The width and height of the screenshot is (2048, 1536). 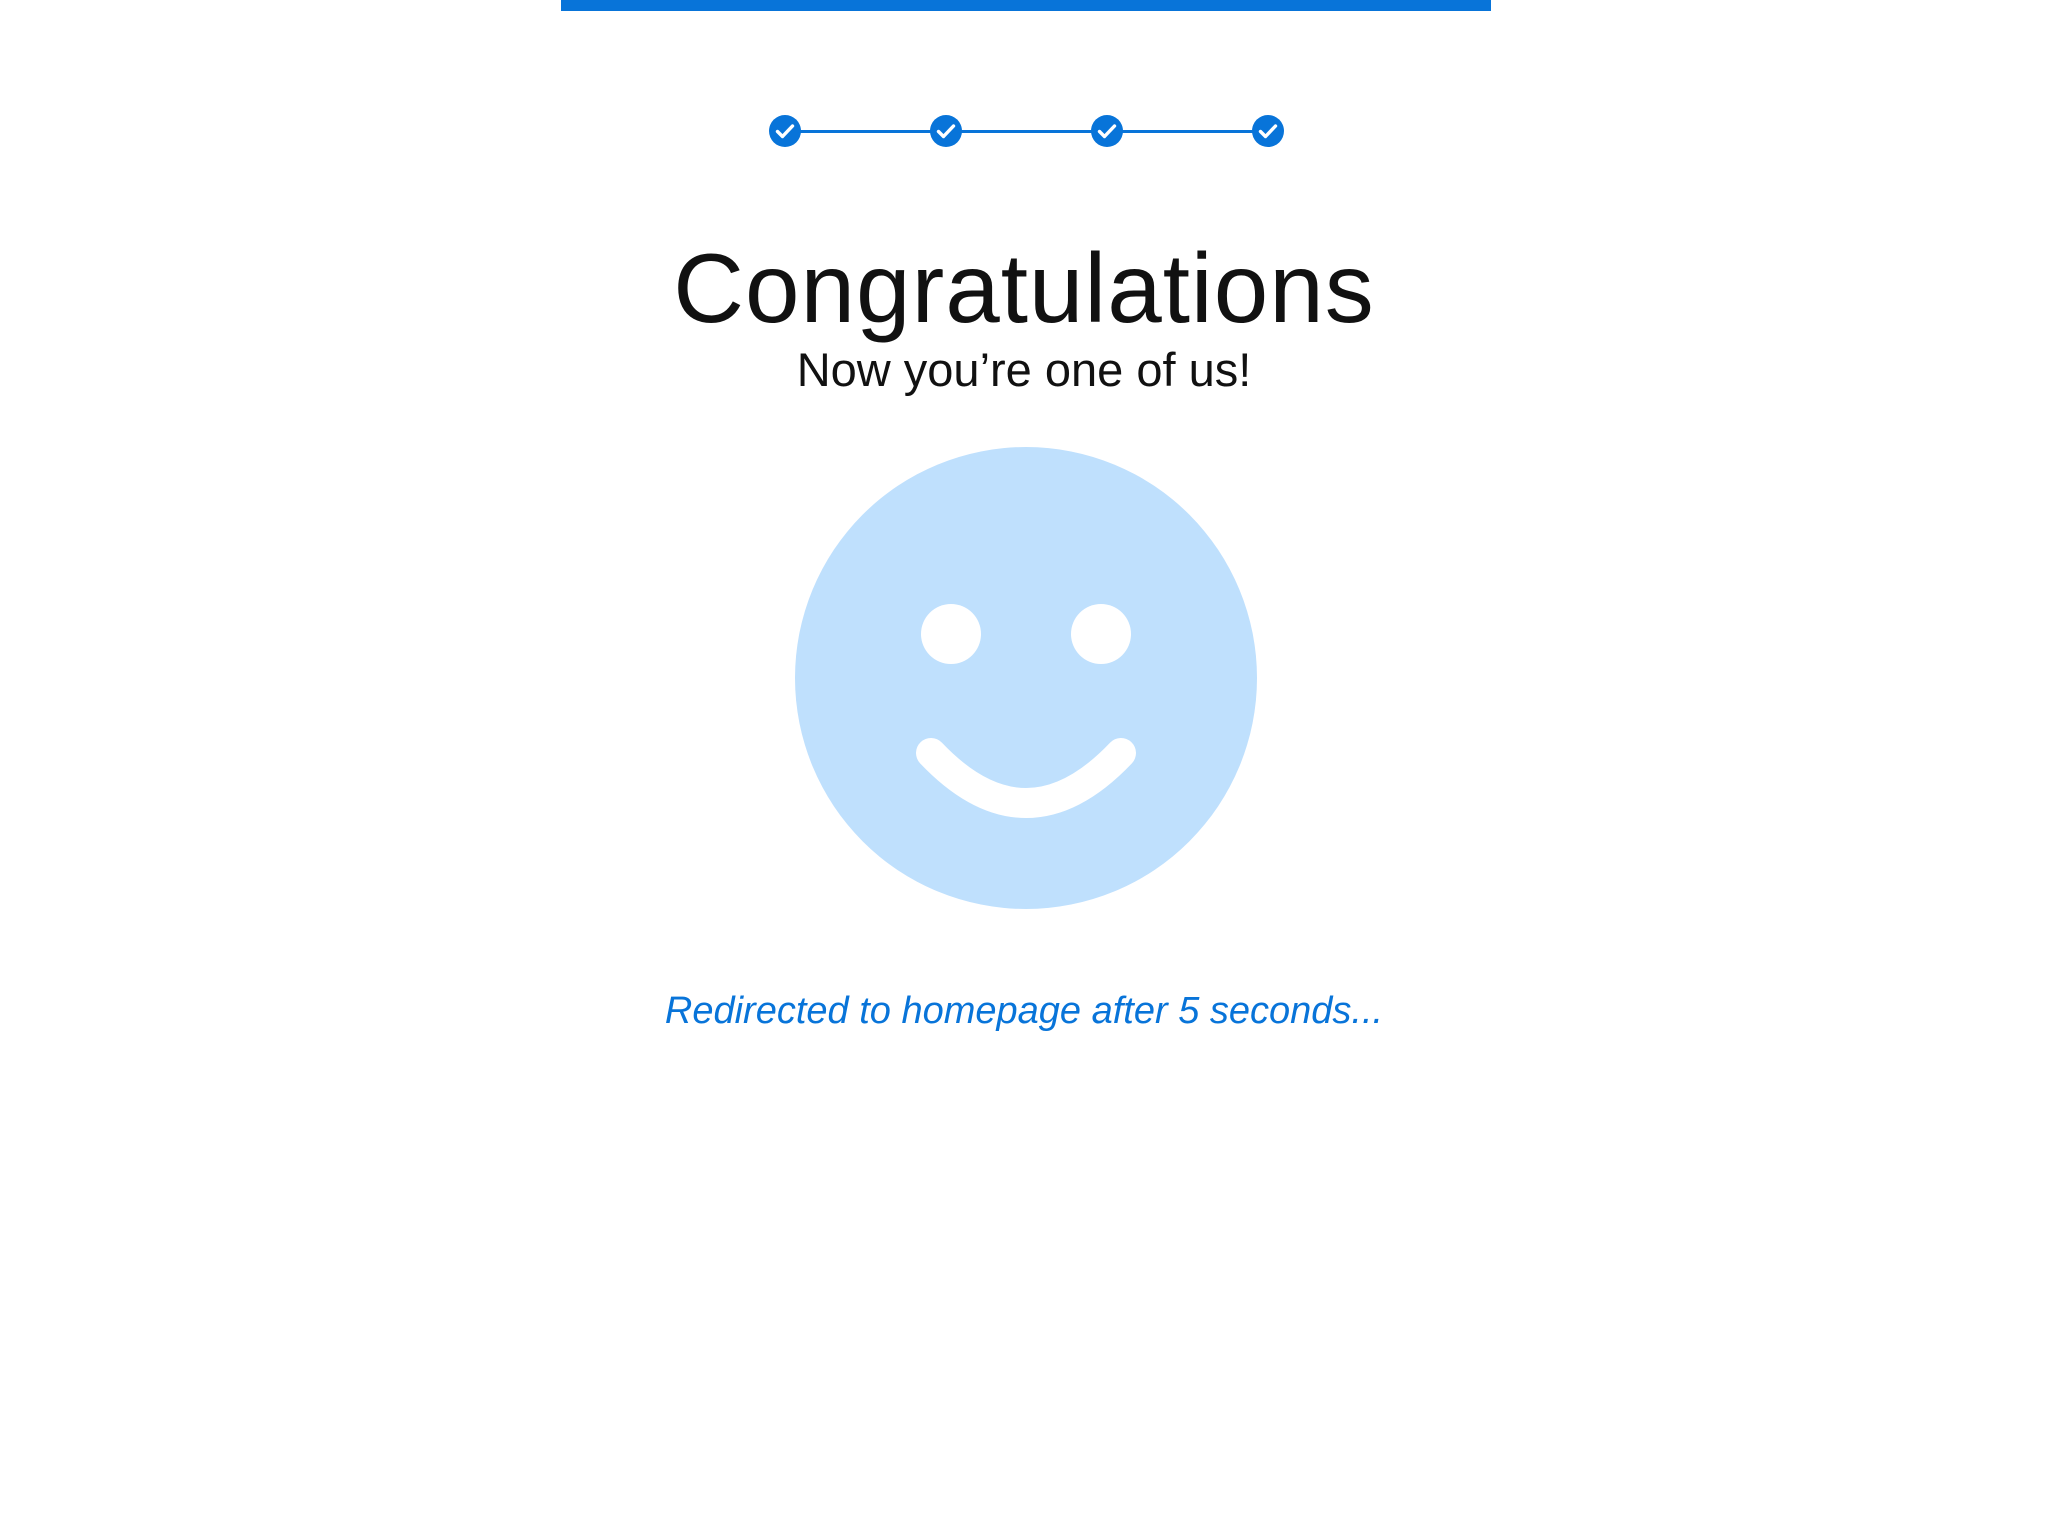 I want to click on step-1-complete-icon, so click(x=785, y=131).